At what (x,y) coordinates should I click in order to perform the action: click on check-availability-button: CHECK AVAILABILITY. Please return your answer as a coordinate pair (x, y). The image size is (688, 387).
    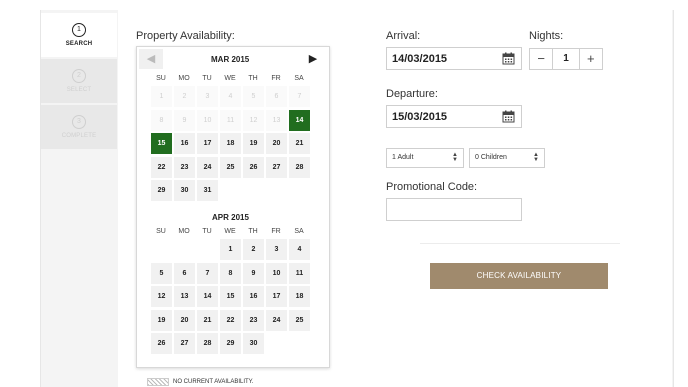
    Looking at the image, I should click on (519, 276).